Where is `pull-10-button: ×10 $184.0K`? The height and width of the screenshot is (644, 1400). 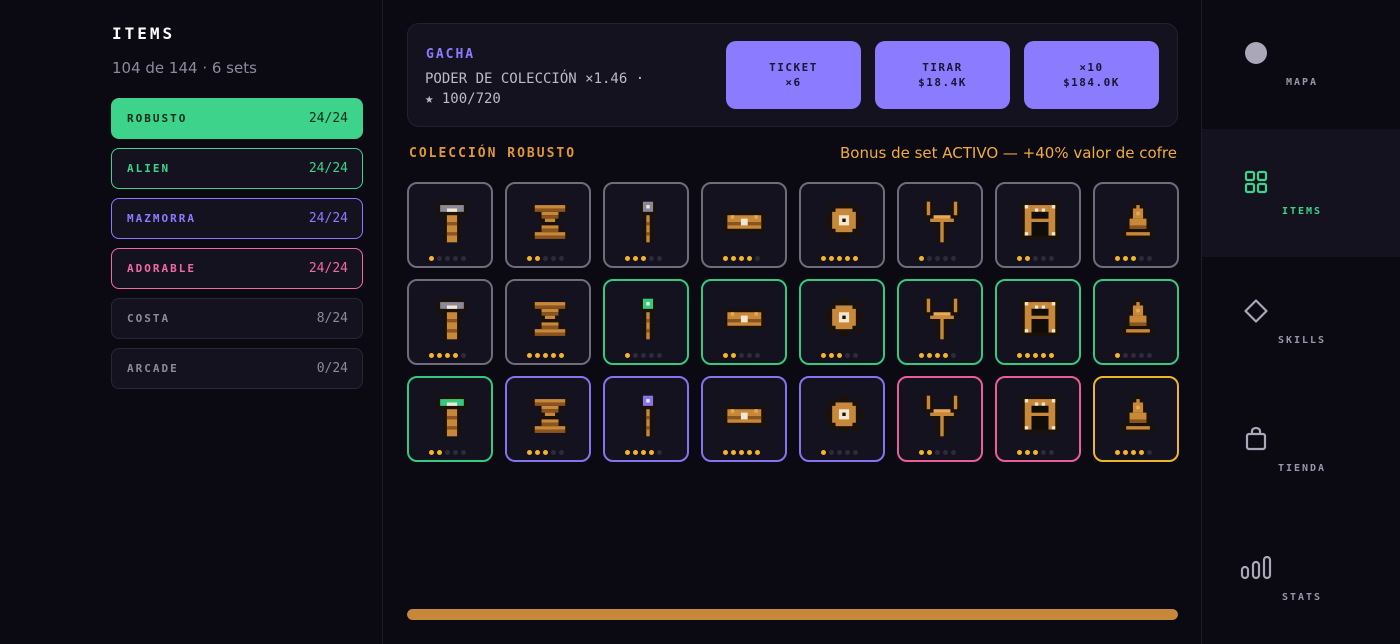 pull-10-button: ×10 $184.0K is located at coordinates (1091, 75).